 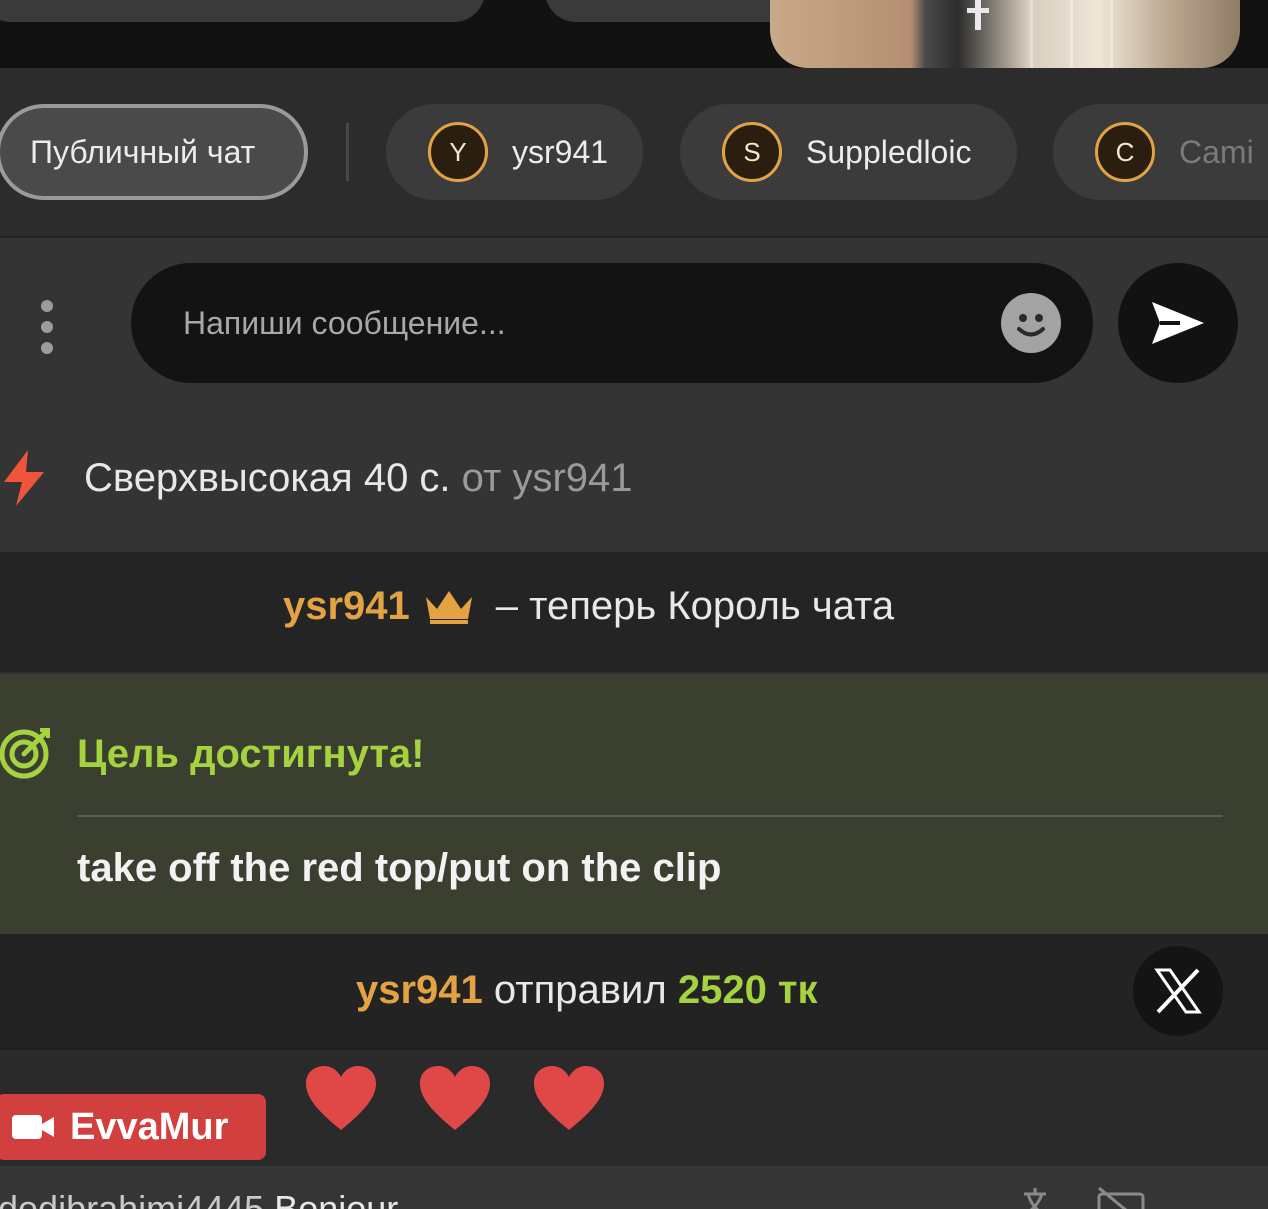 What do you see at coordinates (242, 11) in the screenshot?
I see `top-control-pill` at bounding box center [242, 11].